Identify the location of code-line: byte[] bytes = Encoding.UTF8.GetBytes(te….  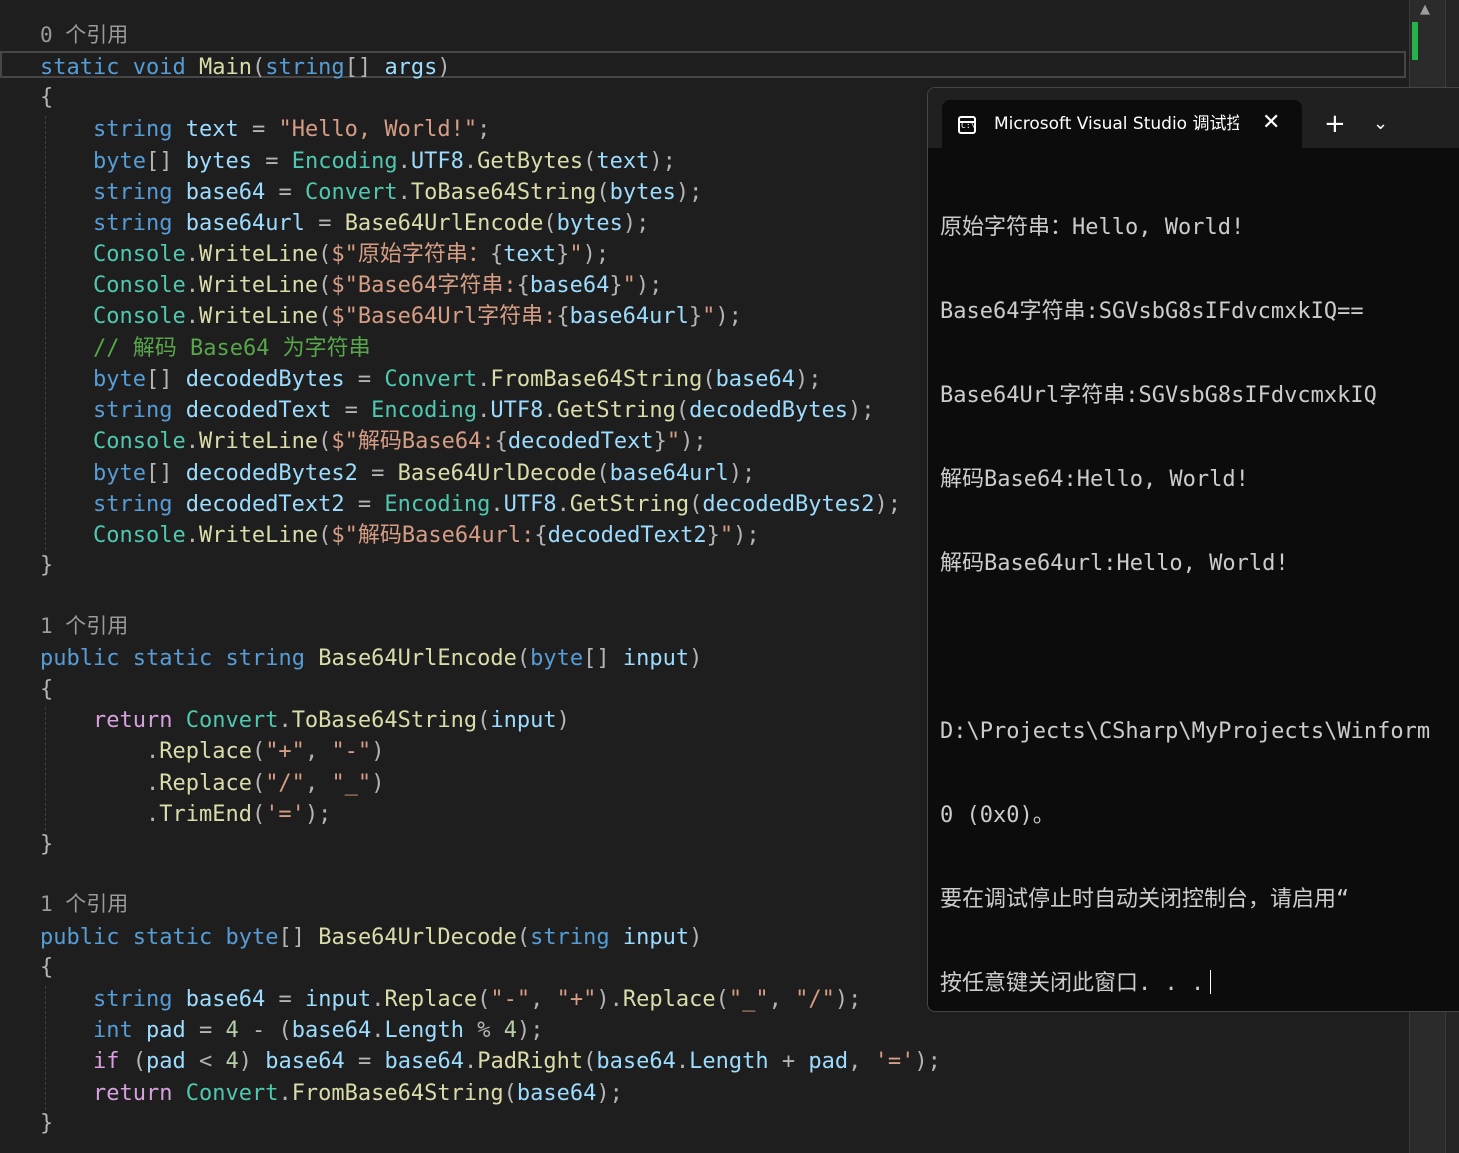
(384, 161).